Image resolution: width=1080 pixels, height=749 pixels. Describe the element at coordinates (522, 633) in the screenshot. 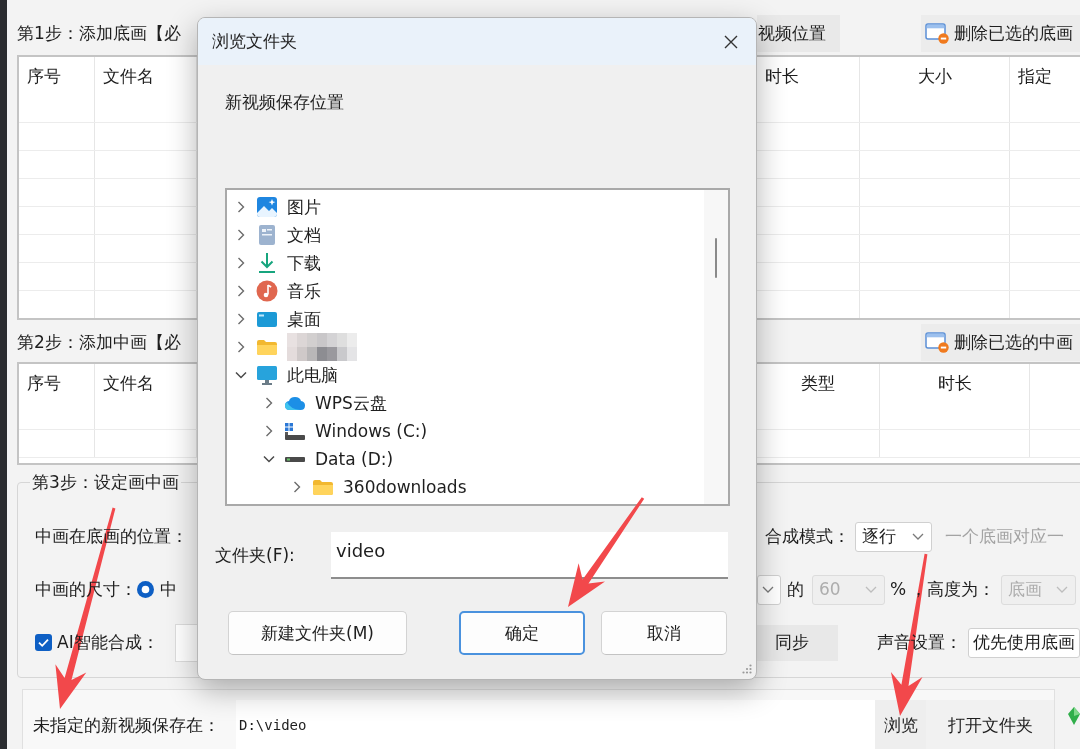

I see `dialog-button: 确定` at that location.